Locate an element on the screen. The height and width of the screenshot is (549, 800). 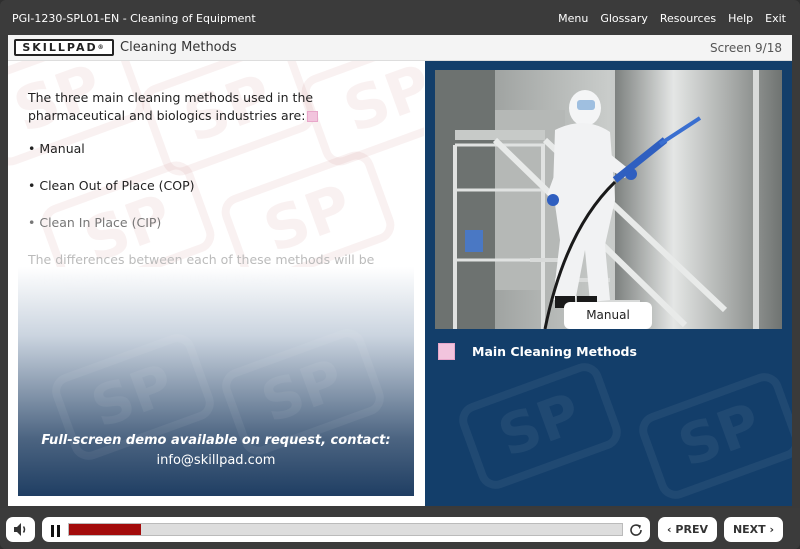
accordion-label: Main Cleaning Methods is located at coordinates (554, 351).